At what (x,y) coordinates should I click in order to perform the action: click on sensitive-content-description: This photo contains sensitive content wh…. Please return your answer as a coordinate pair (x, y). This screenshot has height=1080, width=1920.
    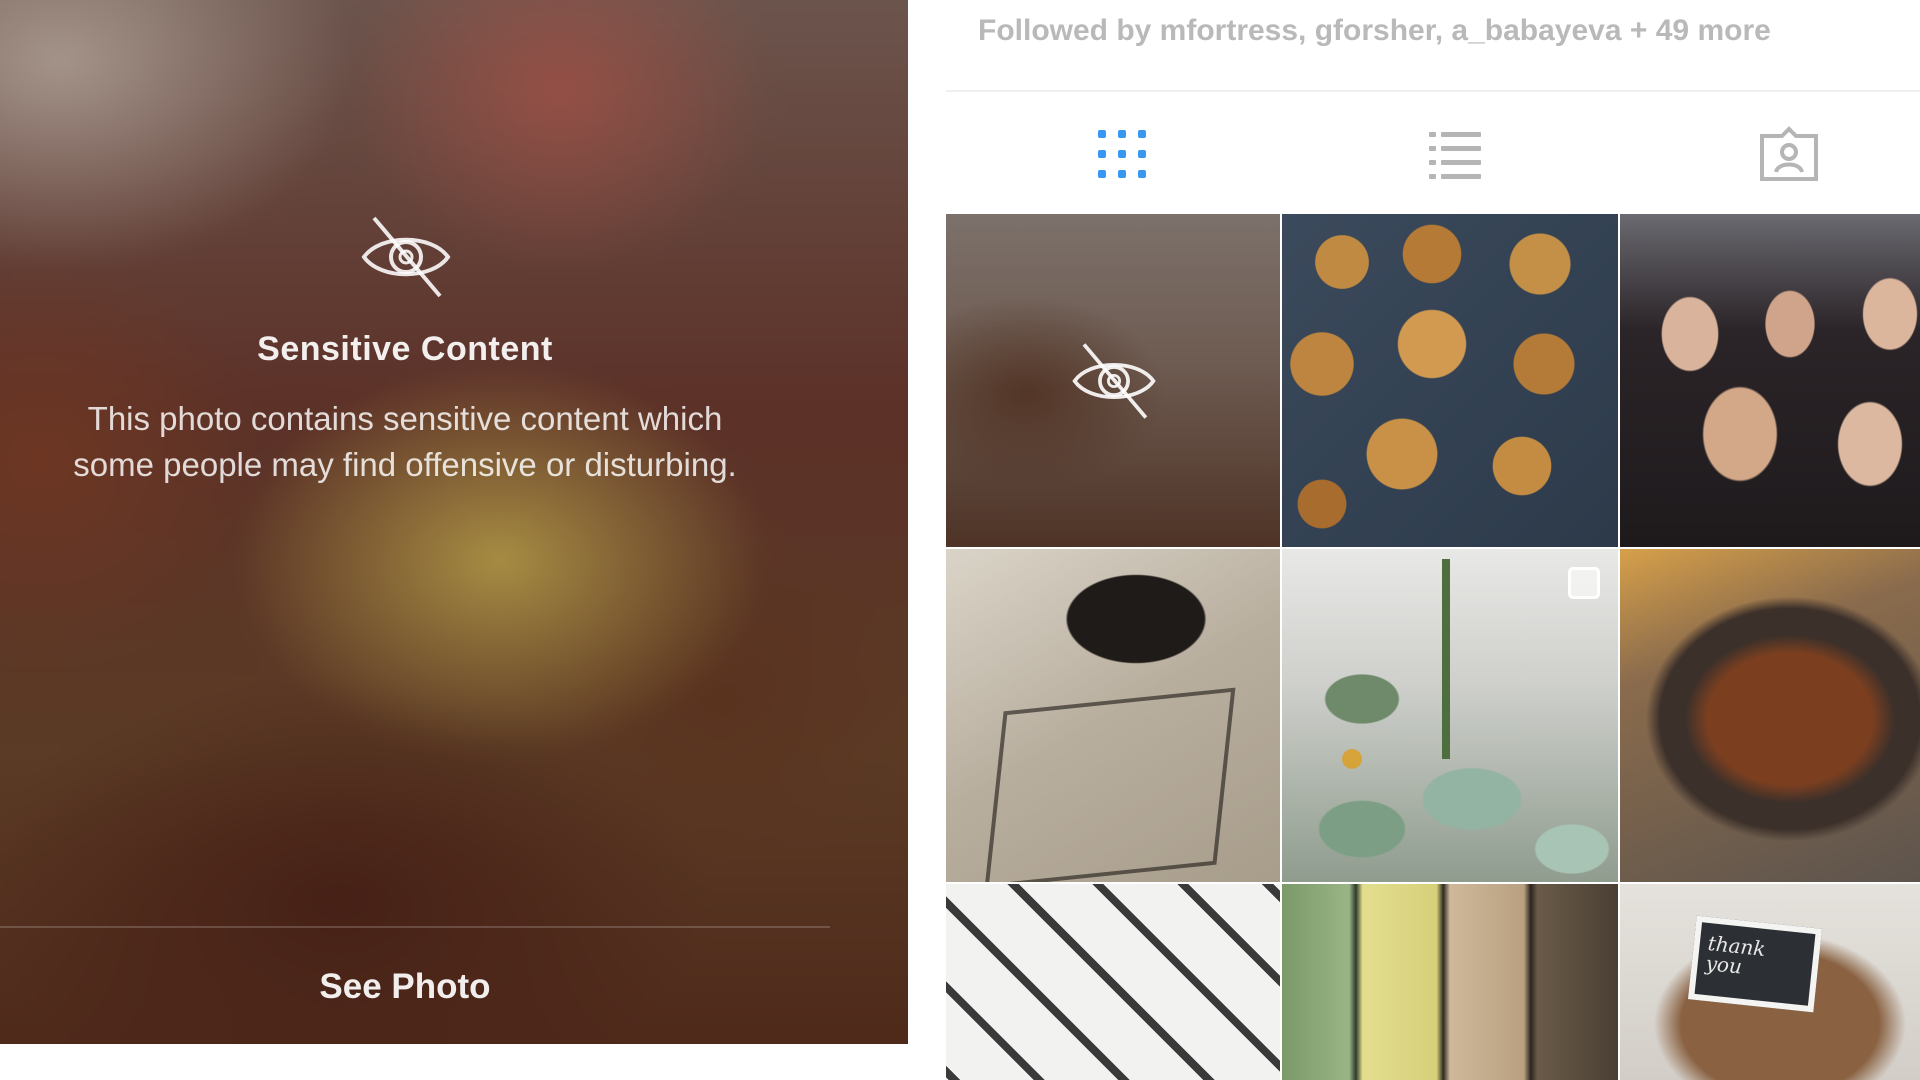
    Looking at the image, I should click on (405, 442).